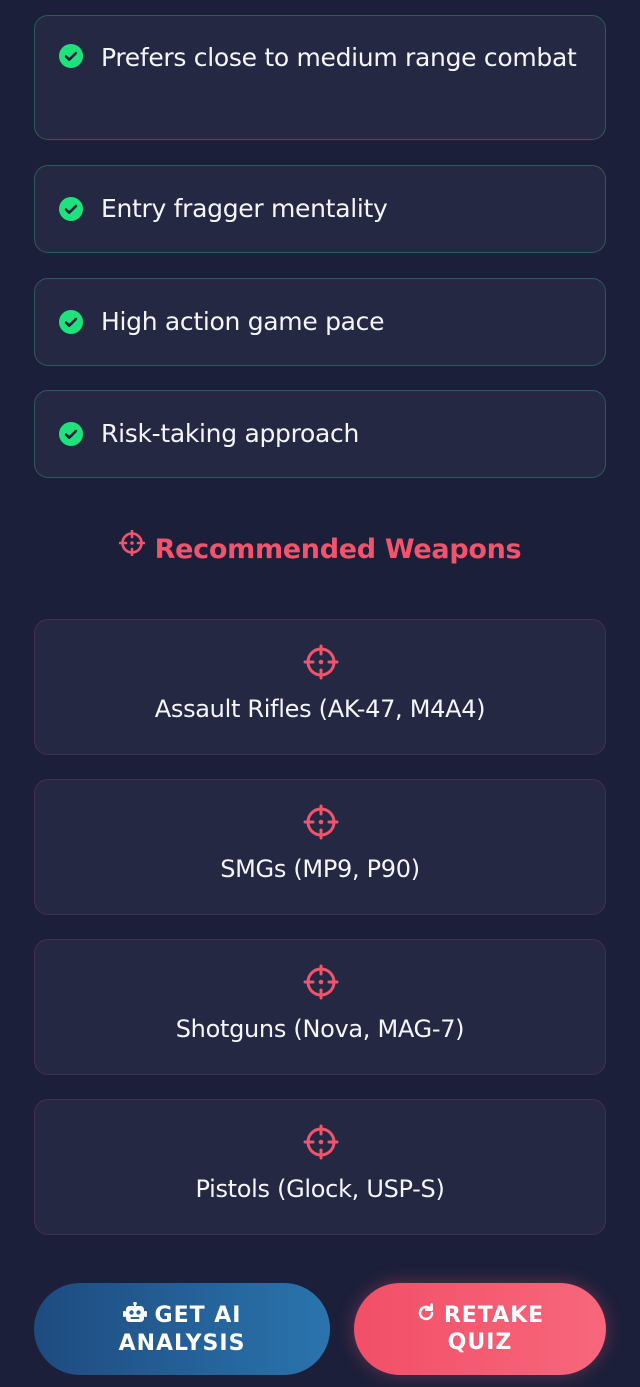  Describe the element at coordinates (320, 1167) in the screenshot. I see `weapon-card: Pistols (Glock, USP-S)` at that location.